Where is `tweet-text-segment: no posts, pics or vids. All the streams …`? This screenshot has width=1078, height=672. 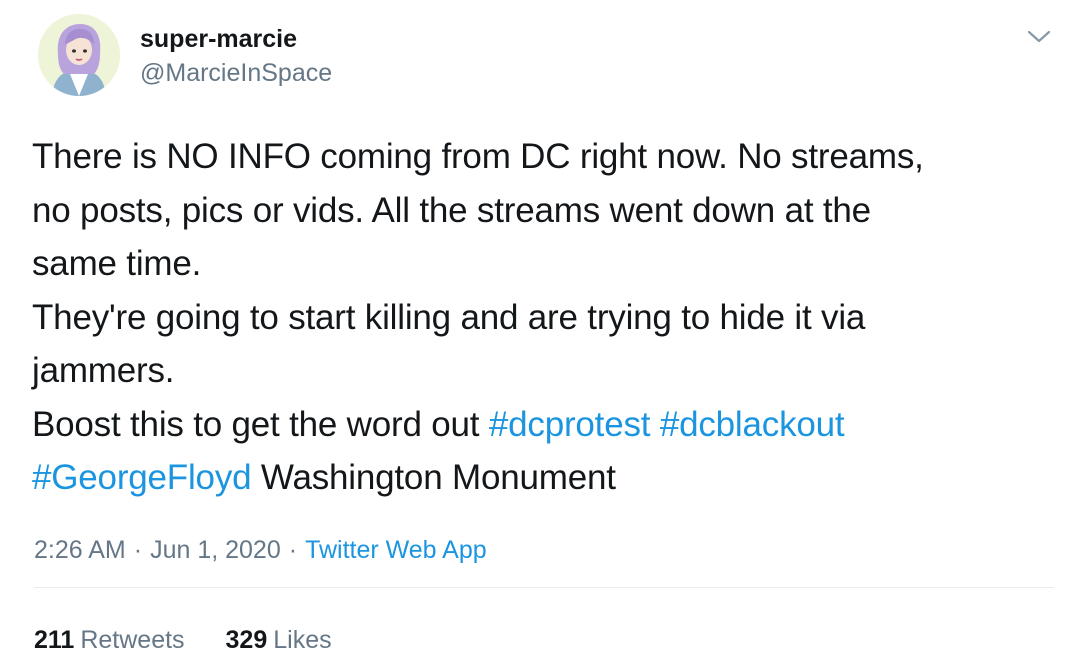
tweet-text-segment: no posts, pics or vids. All the streams … is located at coordinates (451, 210).